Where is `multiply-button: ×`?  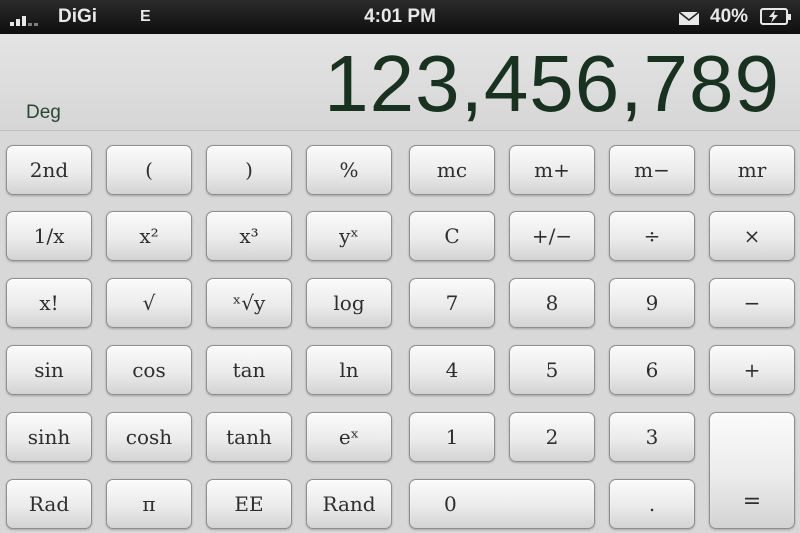 multiply-button: × is located at coordinates (752, 236).